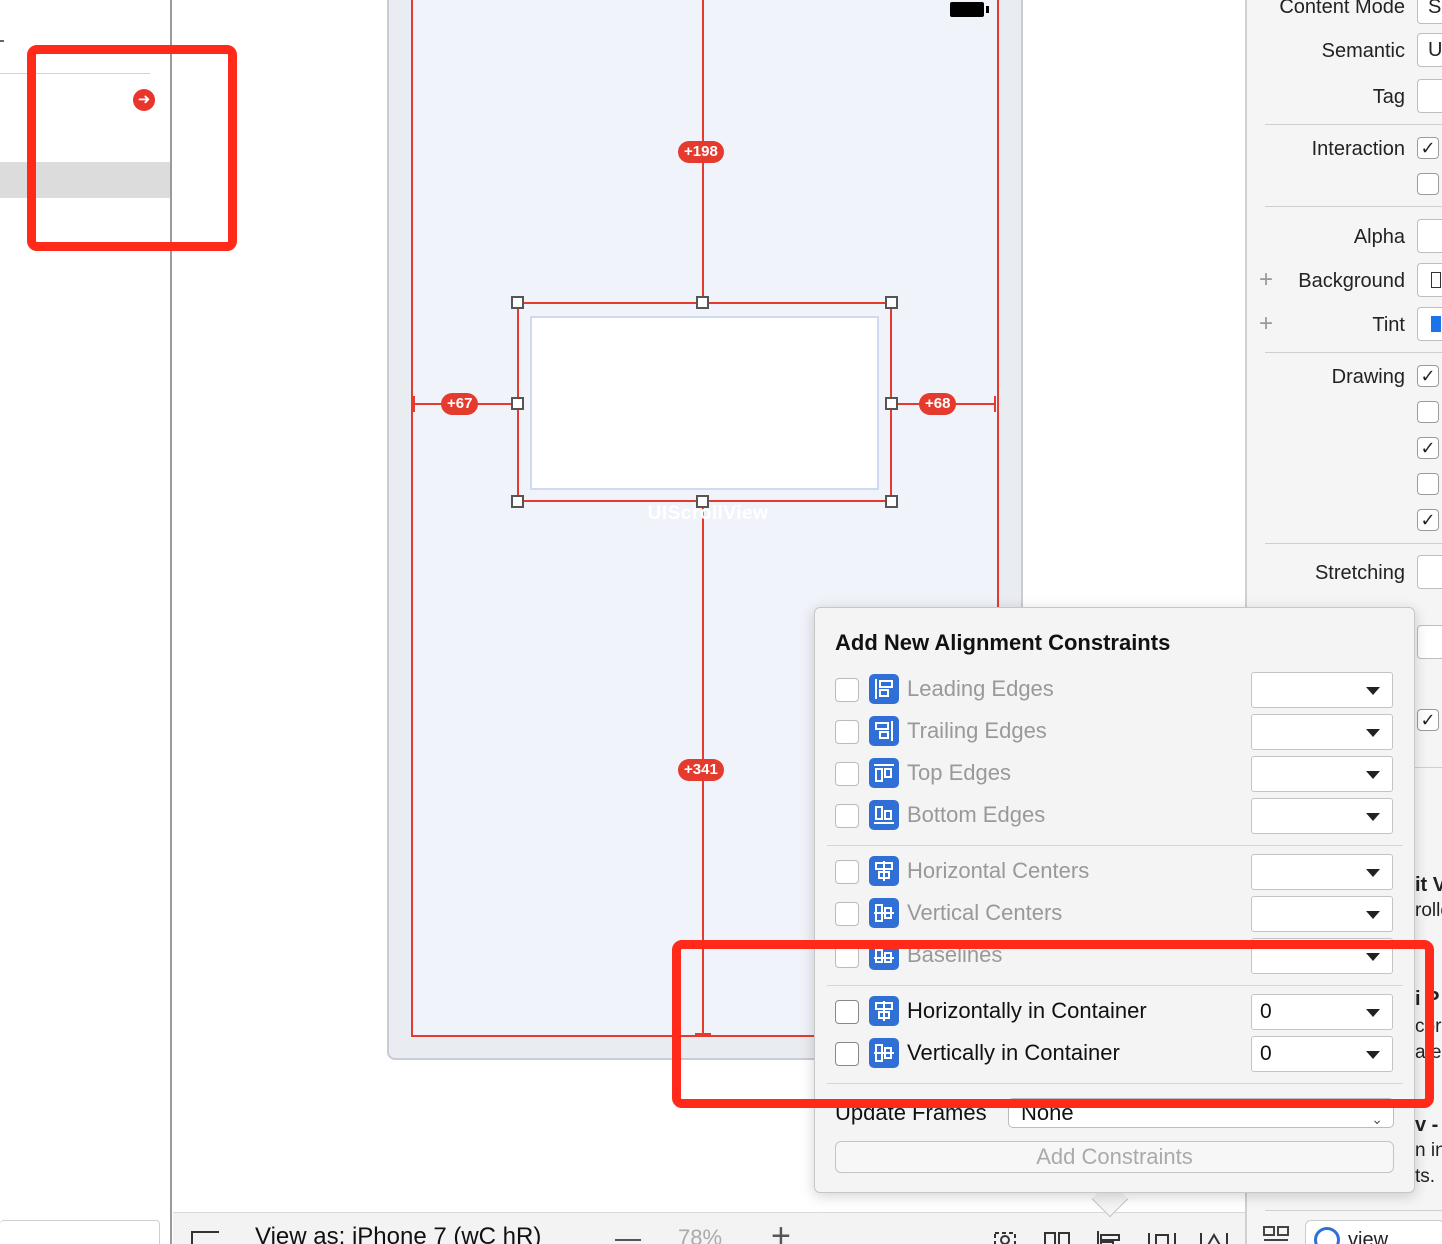 This screenshot has width=1442, height=1244. What do you see at coordinates (884, 689) in the screenshot?
I see `leading-edges-icon` at bounding box center [884, 689].